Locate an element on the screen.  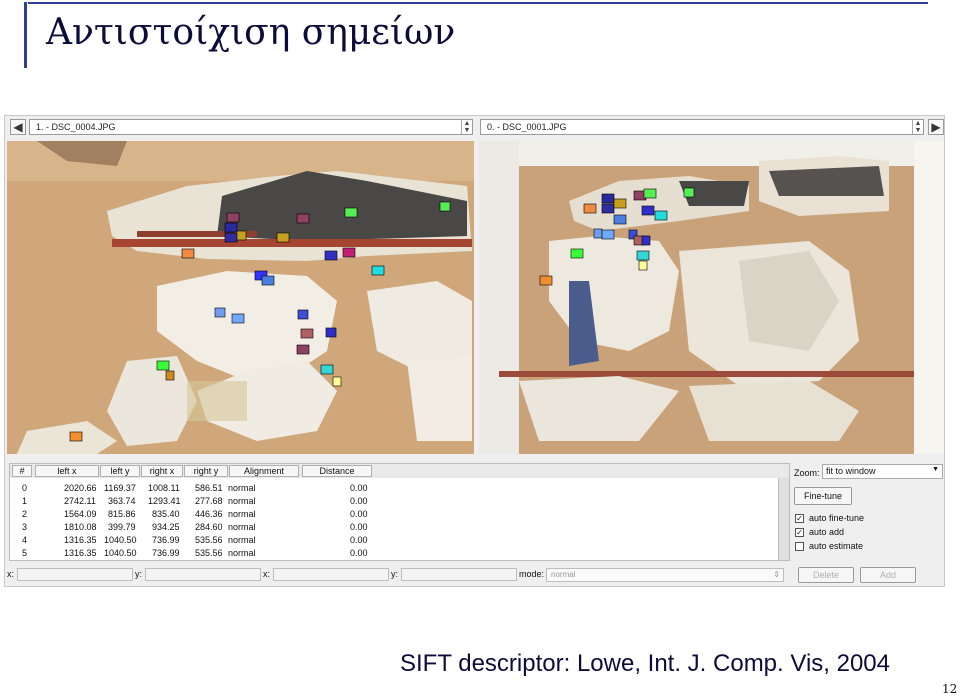
auto-add-label: auto add is located at coordinates (827, 532).